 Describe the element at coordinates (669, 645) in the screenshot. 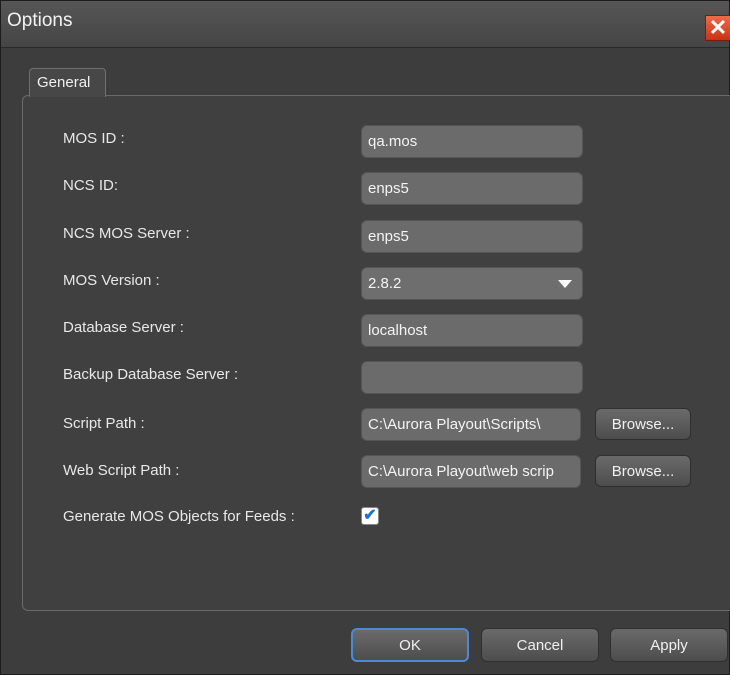

I see `apply-button: Apply` at that location.